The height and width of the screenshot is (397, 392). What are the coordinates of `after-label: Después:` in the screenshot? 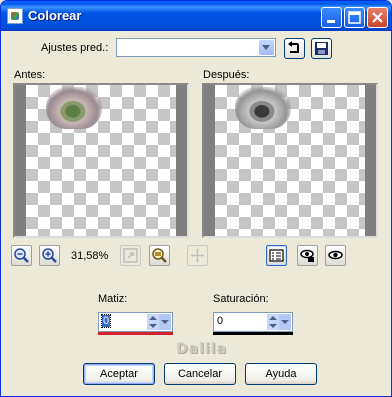 It's located at (226, 75).